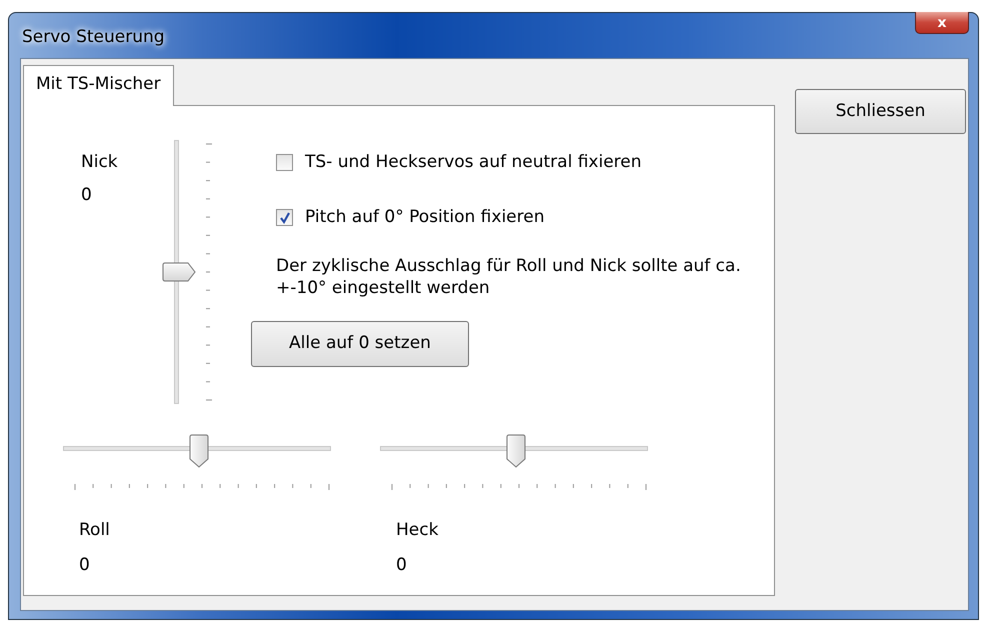  What do you see at coordinates (360, 343) in the screenshot?
I see `reset-button: Alle auf 0 setzen` at bounding box center [360, 343].